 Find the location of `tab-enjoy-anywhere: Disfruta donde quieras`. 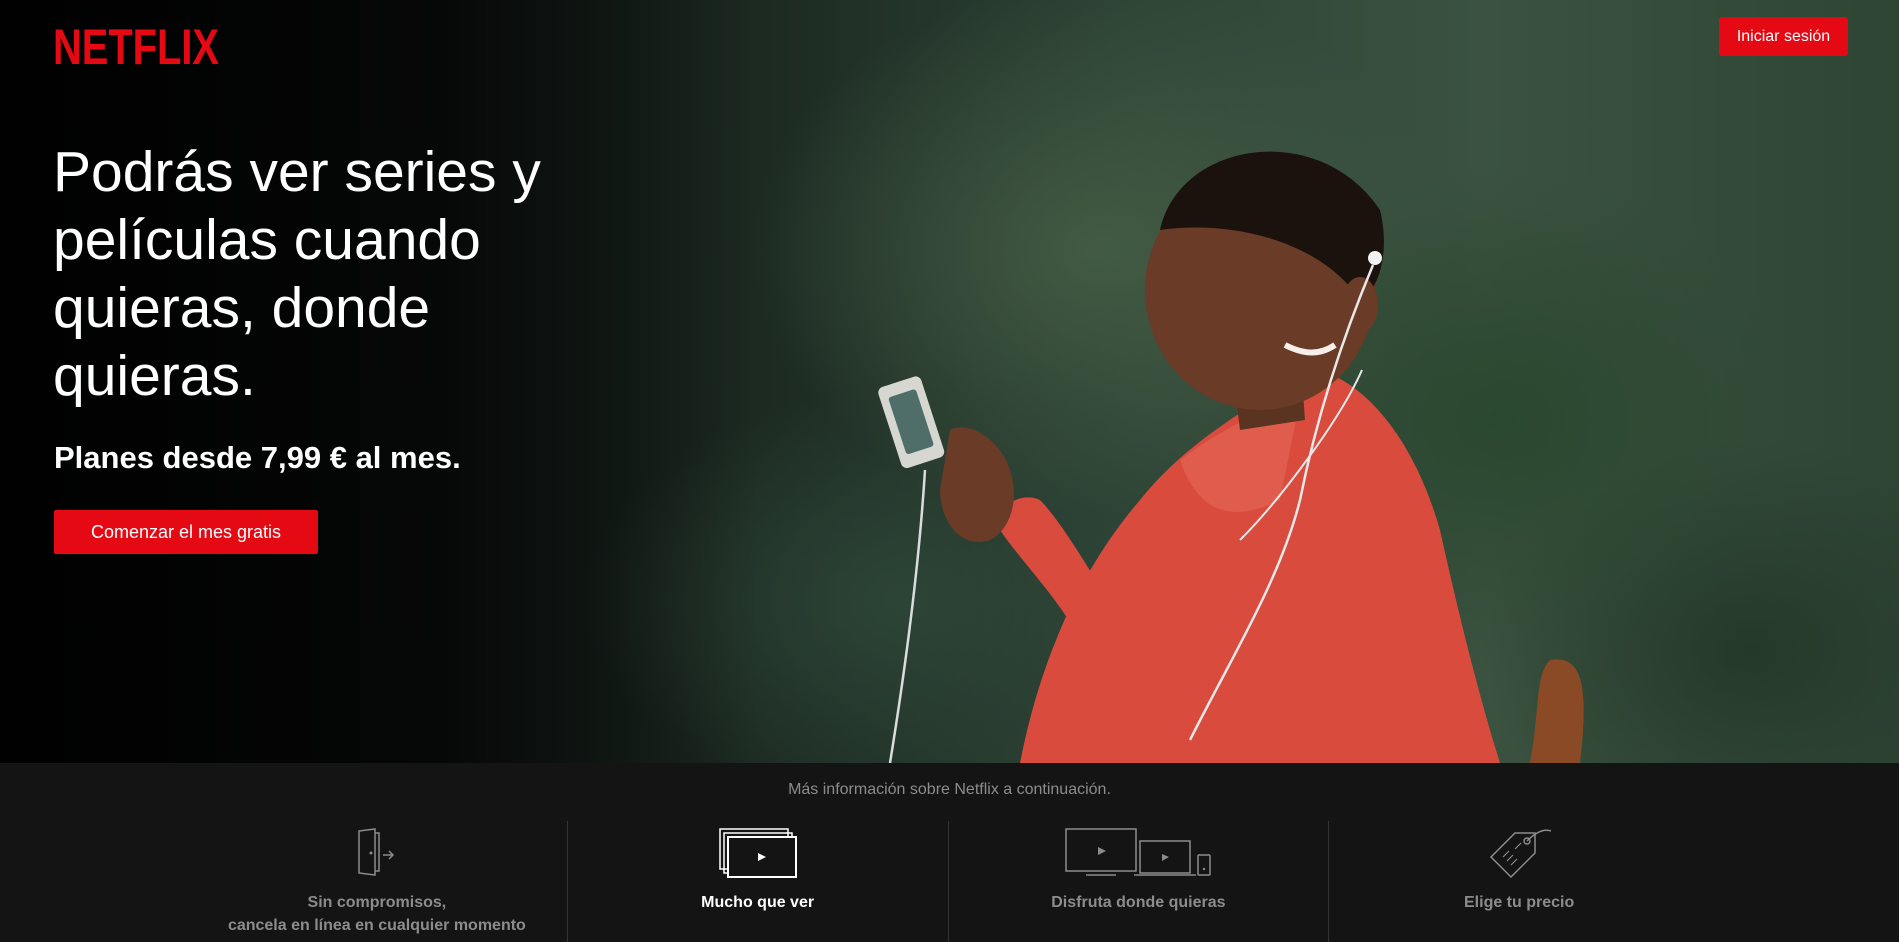

tab-enjoy-anywhere: Disfruta donde quieras is located at coordinates (1138, 881).